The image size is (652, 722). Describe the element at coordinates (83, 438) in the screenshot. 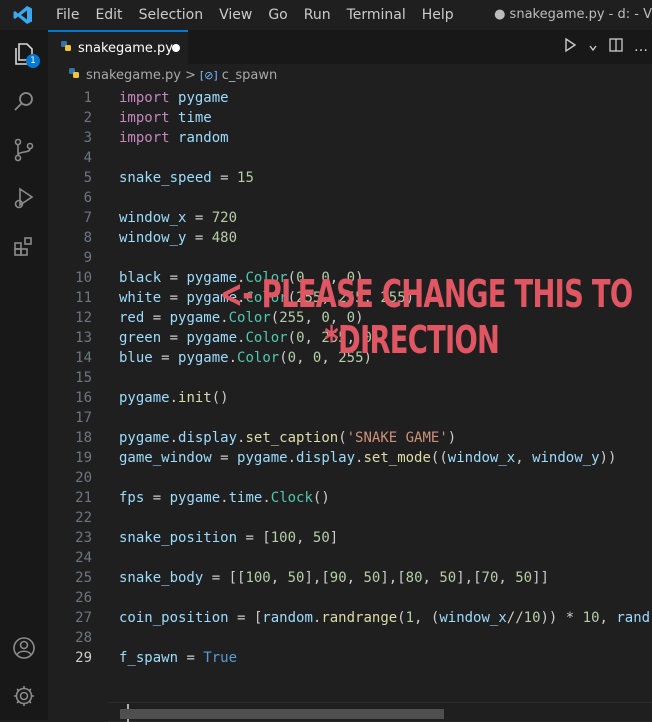

I see `line-number: 18` at that location.